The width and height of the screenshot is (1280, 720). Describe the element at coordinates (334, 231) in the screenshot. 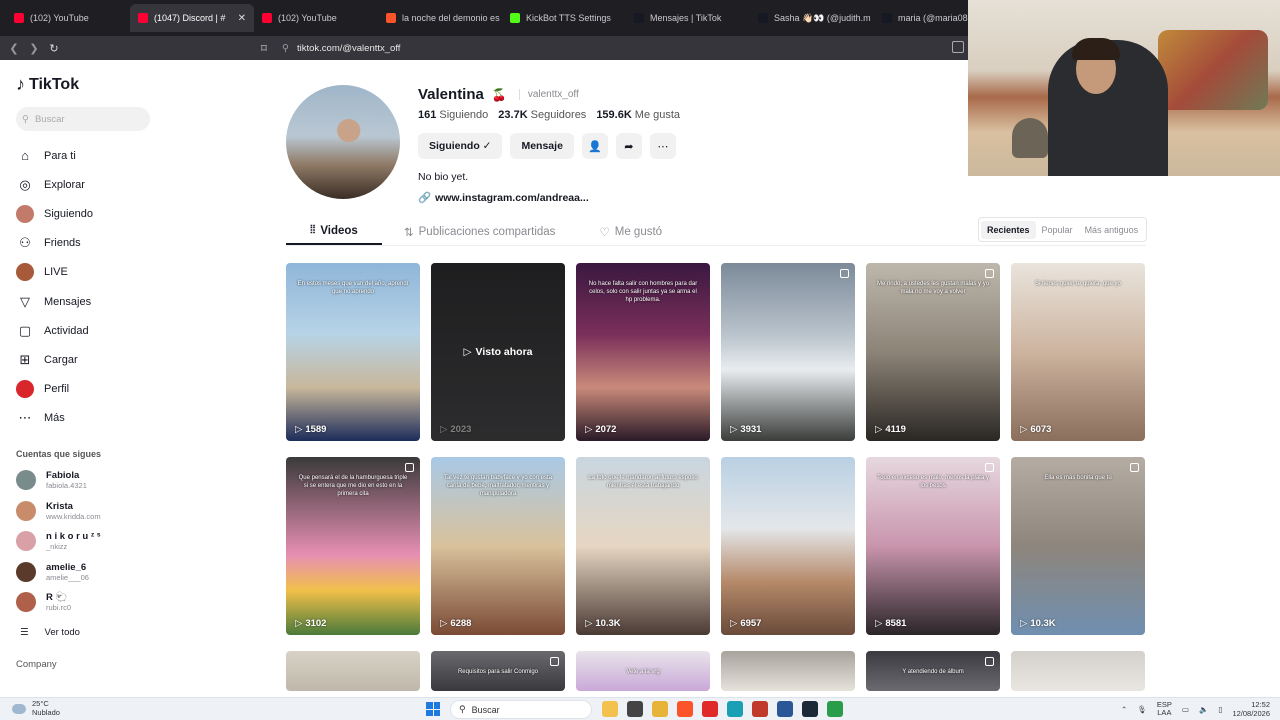

I see `tab-videos: ⦙⦙ Videos` at that location.